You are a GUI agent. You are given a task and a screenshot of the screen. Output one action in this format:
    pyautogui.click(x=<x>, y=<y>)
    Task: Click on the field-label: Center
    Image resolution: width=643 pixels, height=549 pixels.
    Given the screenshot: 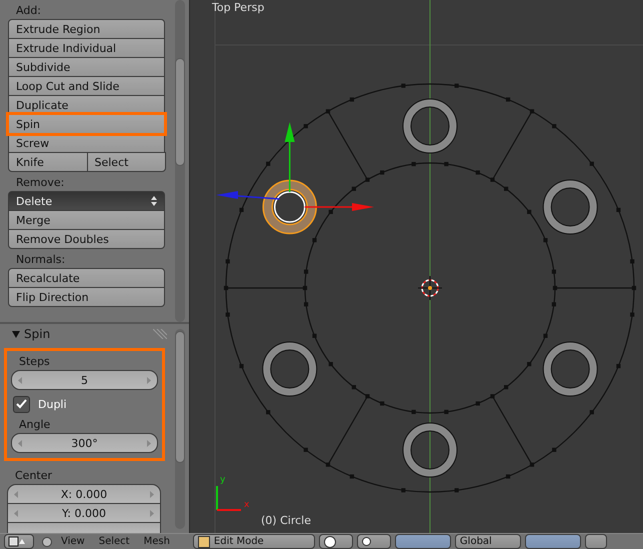 What is the action you would take?
    pyautogui.click(x=34, y=476)
    